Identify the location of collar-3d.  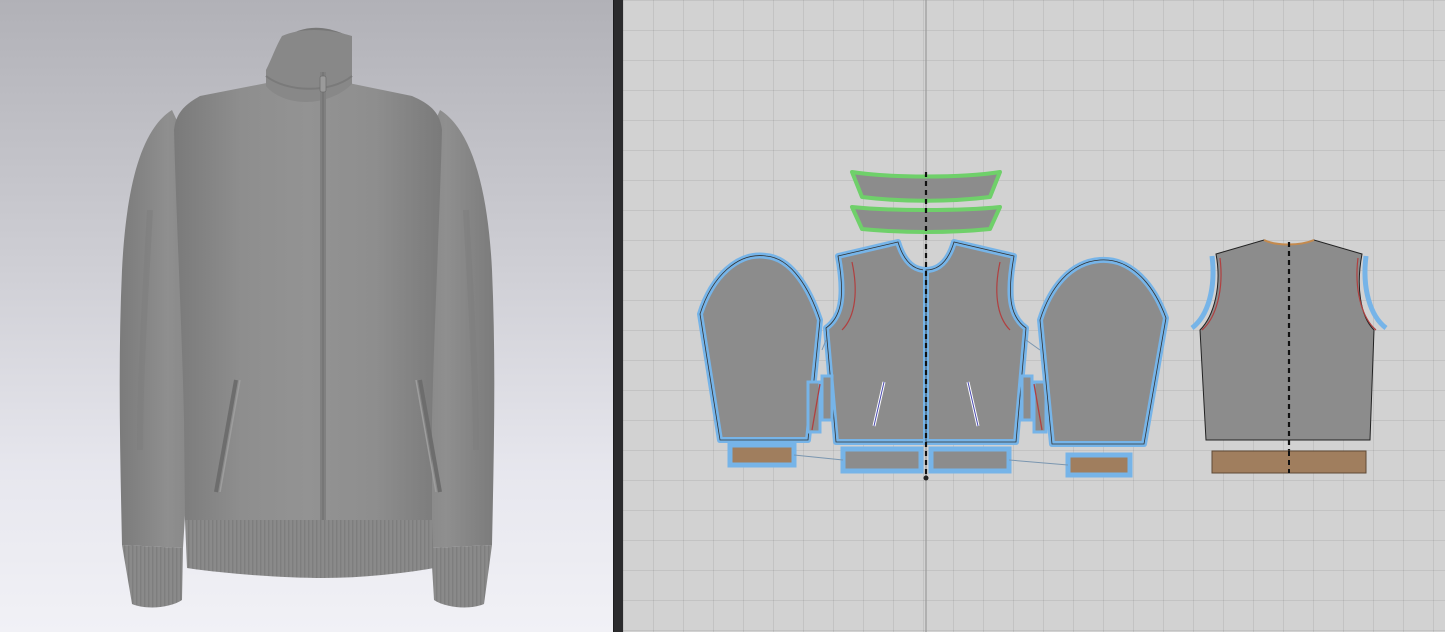
(309, 66).